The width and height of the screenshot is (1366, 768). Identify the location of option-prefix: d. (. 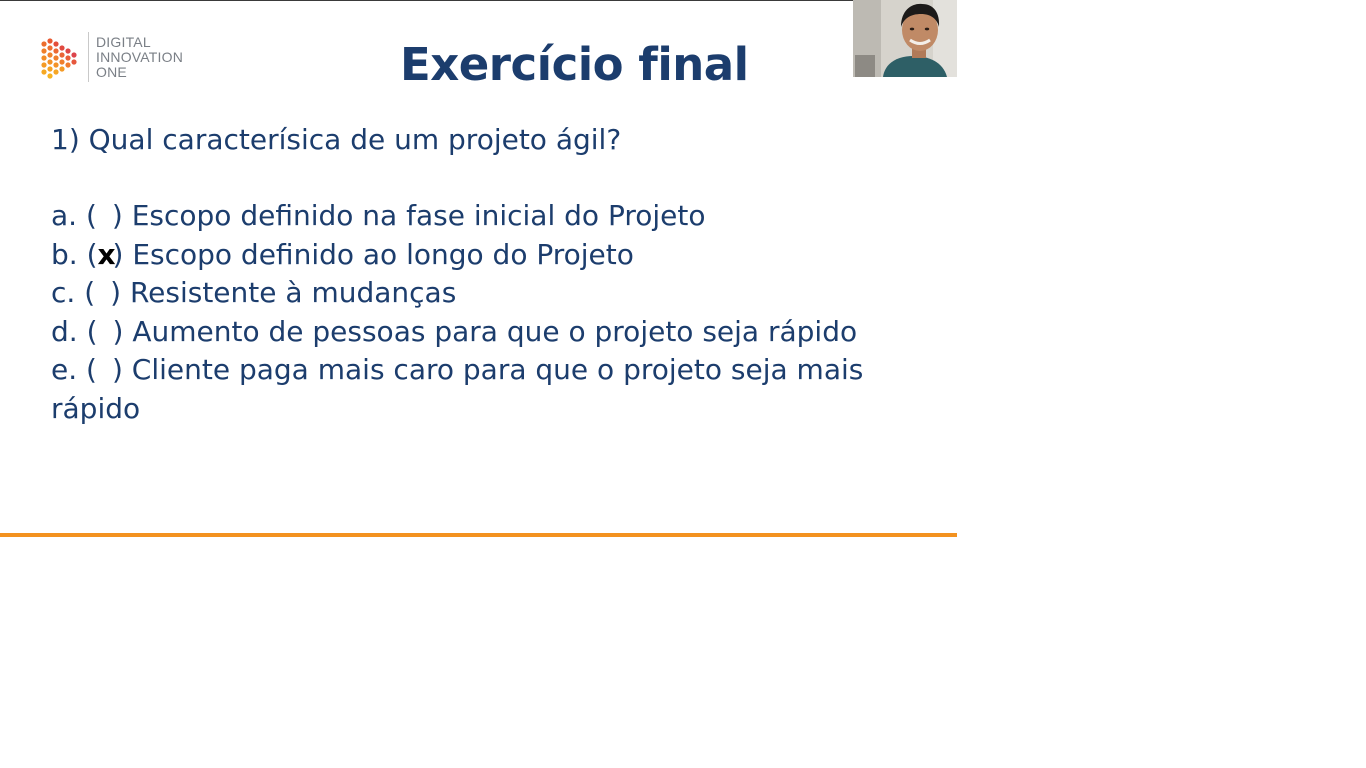
(74, 331).